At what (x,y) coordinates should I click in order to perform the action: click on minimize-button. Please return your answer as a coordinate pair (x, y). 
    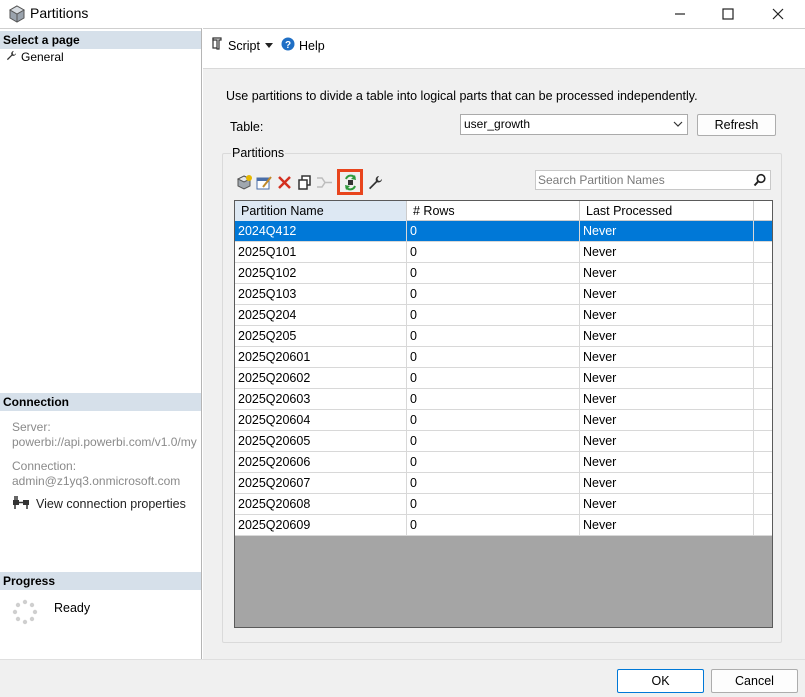
    Looking at the image, I should click on (680, 14).